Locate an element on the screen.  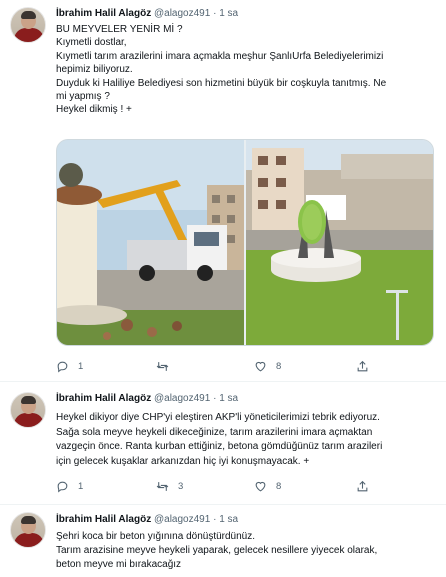
text-line: hepimiz biliyoruz. is located at coordinates (94, 70).